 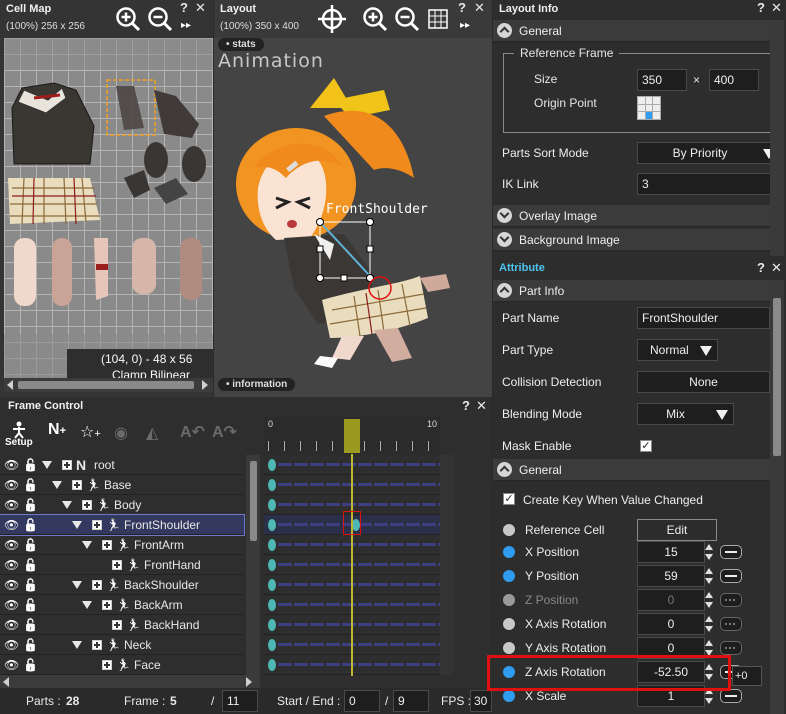 What do you see at coordinates (108, 208) in the screenshot?
I see `cell-map-canvas` at bounding box center [108, 208].